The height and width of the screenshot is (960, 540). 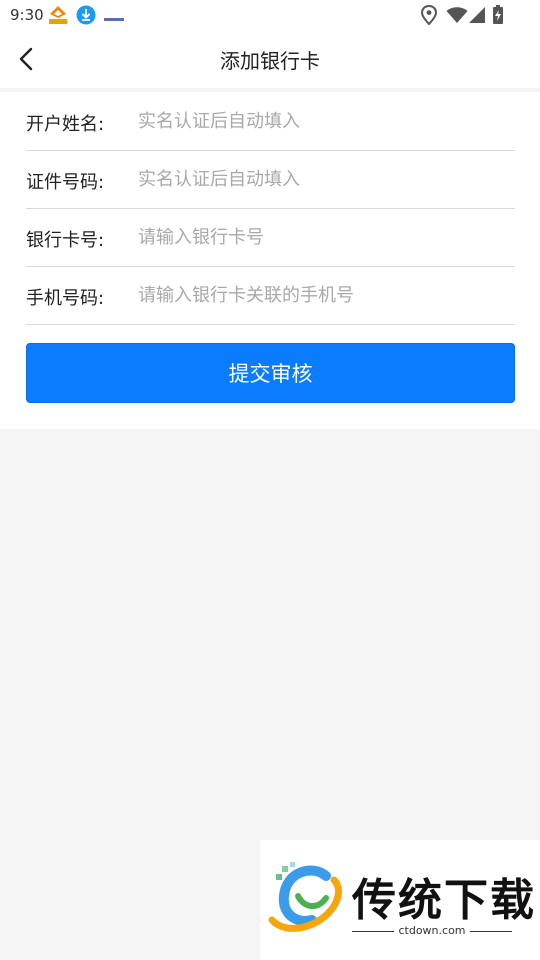 I want to click on id-number-row: 证件号码:, so click(x=270, y=179).